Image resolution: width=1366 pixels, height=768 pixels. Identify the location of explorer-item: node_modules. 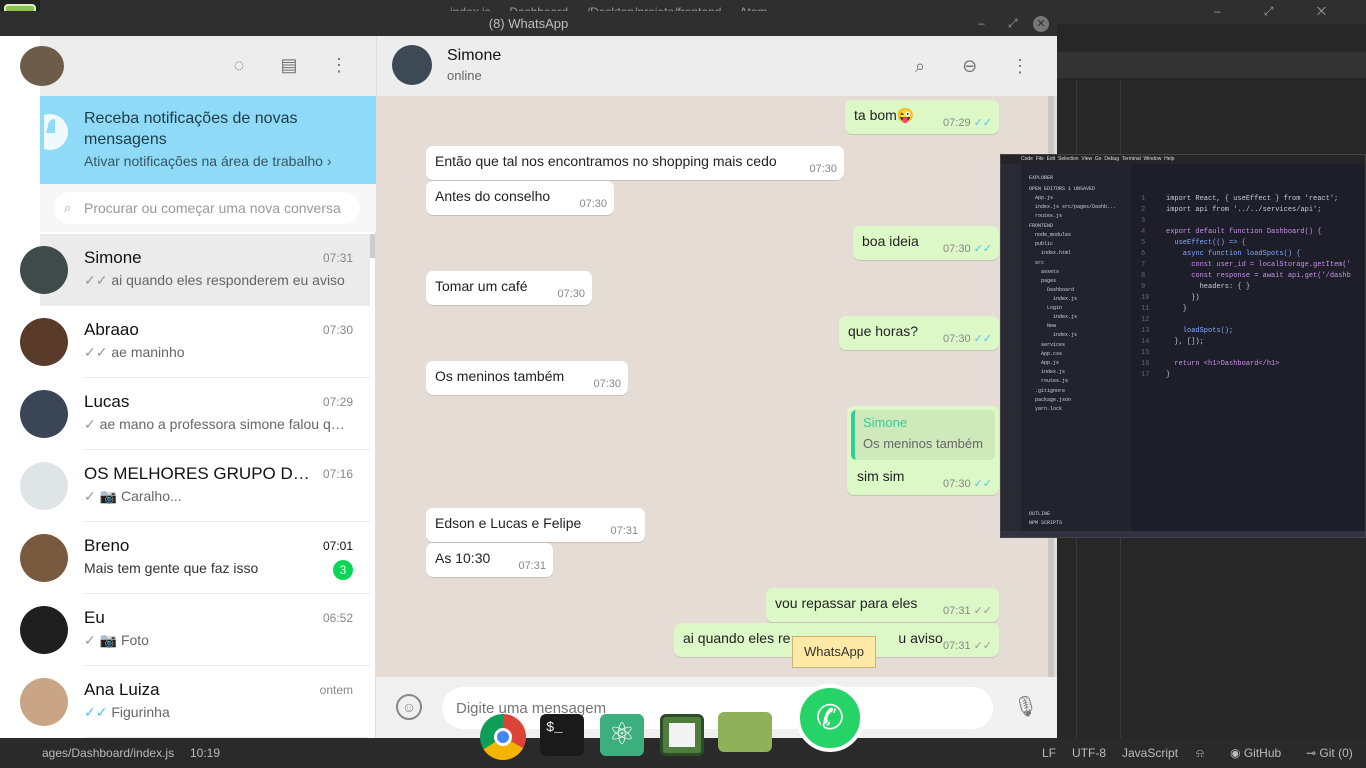
(1053, 235).